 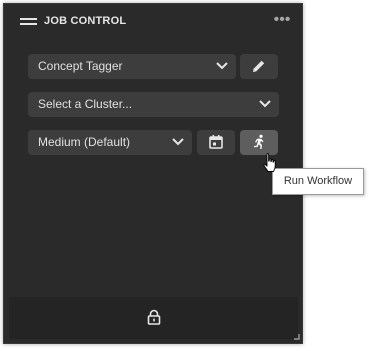 What do you see at coordinates (269, 162) in the screenshot?
I see `hand-pointer-cursor-icon` at bounding box center [269, 162].